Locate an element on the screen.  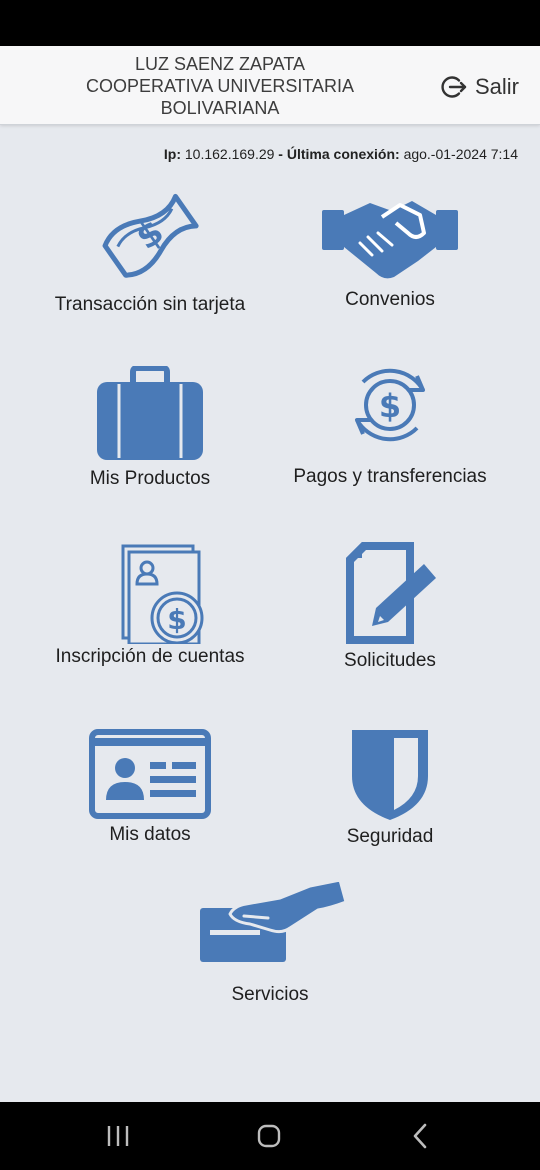
shield-icon is located at coordinates (390, 775).